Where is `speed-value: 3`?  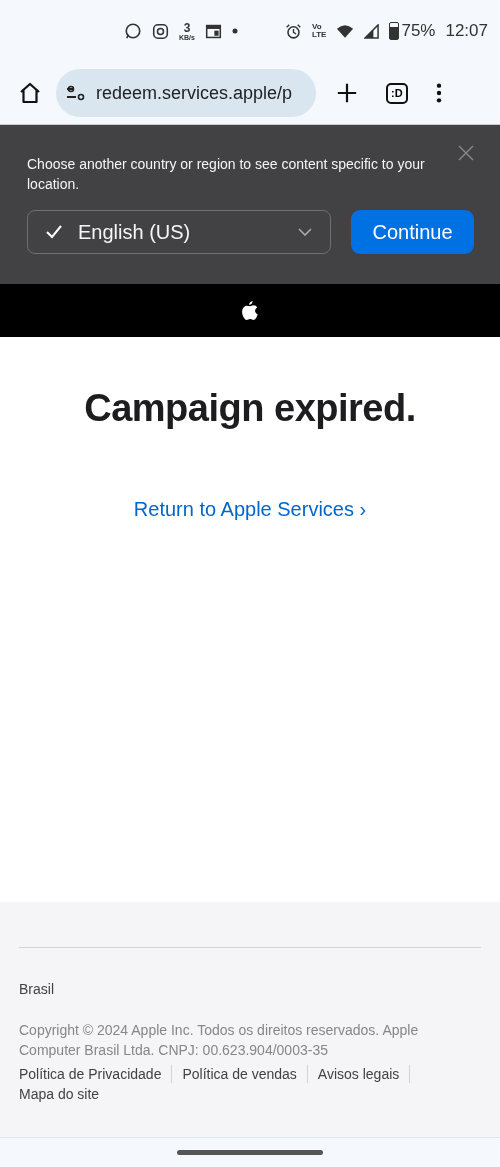
speed-value: 3 is located at coordinates (187, 27).